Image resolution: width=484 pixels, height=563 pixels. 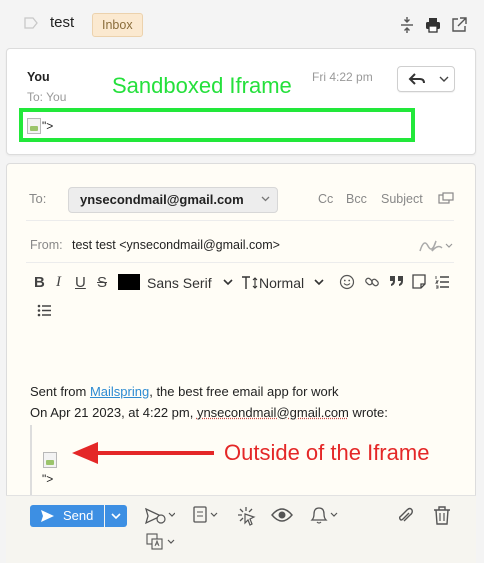 What do you see at coordinates (416, 79) in the screenshot?
I see `reply-icon` at bounding box center [416, 79].